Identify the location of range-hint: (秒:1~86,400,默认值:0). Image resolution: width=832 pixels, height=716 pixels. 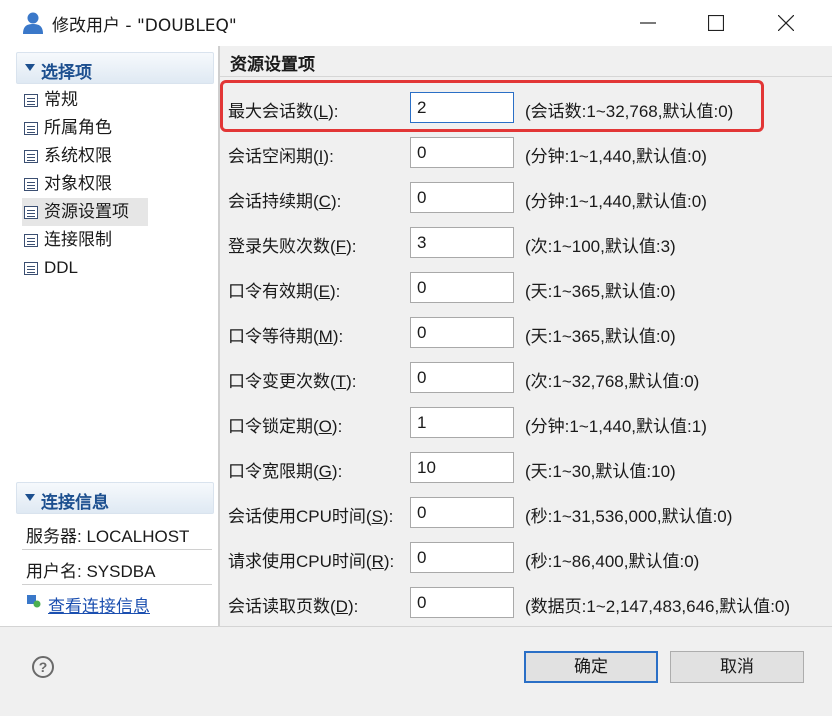
(612, 561).